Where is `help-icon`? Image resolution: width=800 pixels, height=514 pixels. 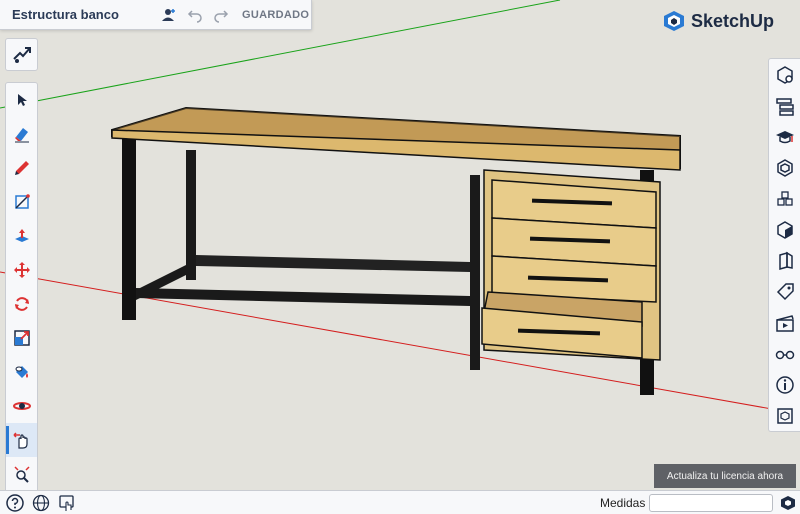 help-icon is located at coordinates (15, 503).